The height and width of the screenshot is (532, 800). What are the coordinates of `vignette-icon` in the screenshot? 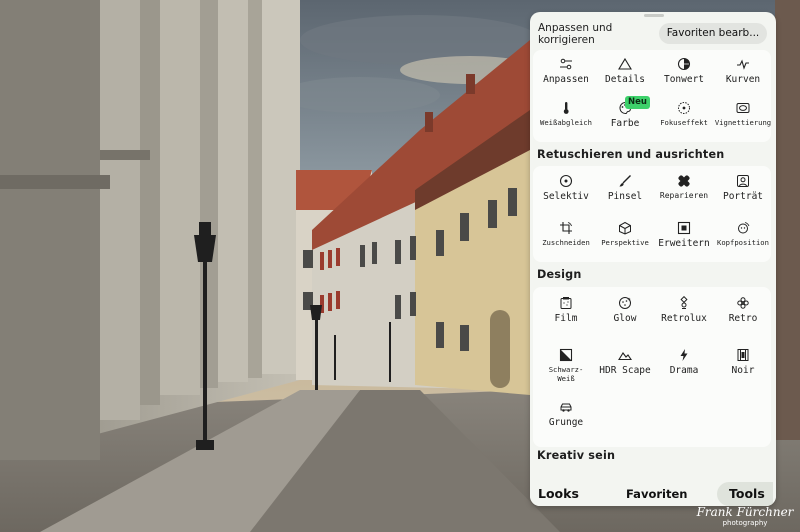 It's located at (743, 108).